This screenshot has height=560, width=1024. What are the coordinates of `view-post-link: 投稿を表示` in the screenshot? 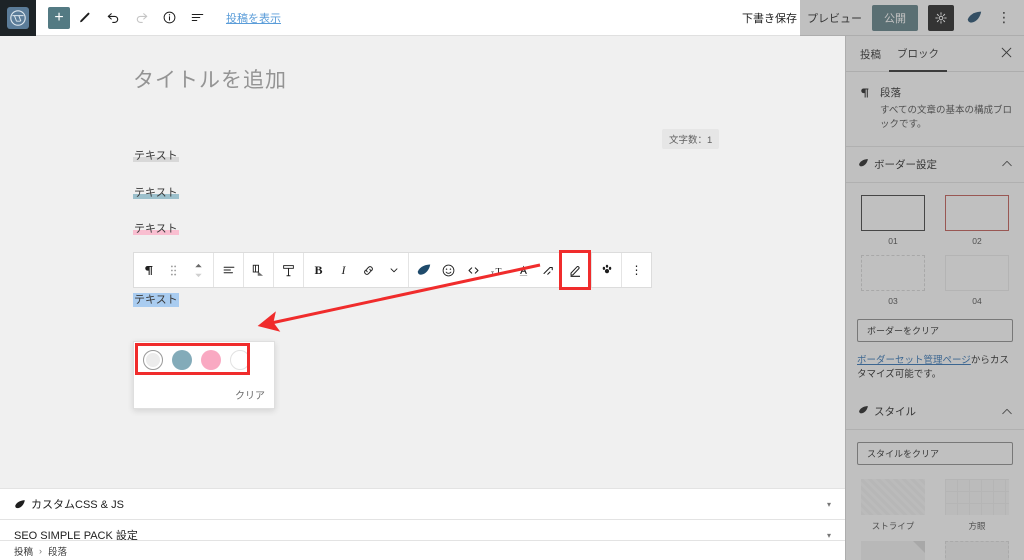 It's located at (253, 18).